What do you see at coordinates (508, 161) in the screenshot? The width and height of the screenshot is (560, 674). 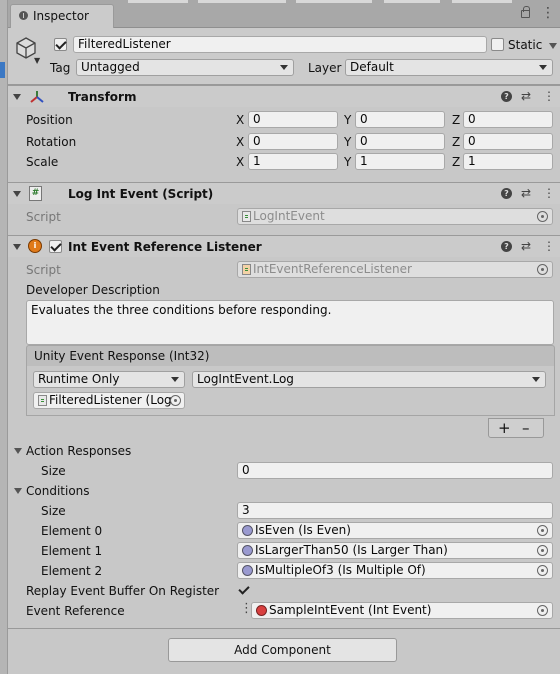 I see `scale-z-field: 1` at bounding box center [508, 161].